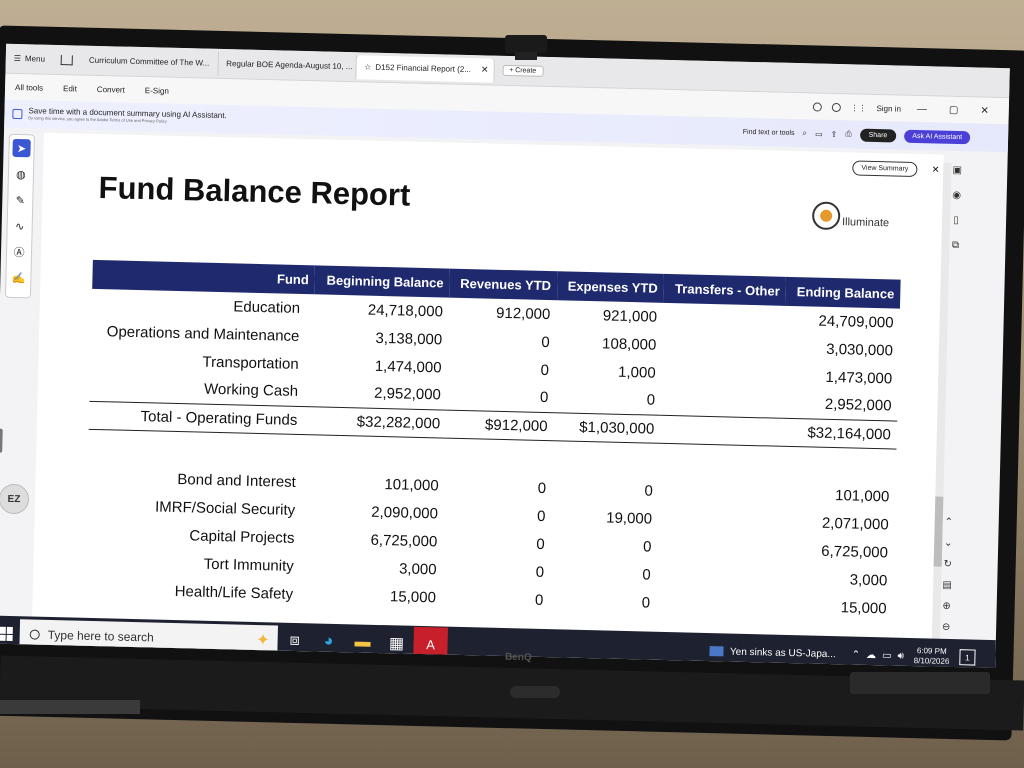 The image size is (1024, 768). Describe the element at coordinates (19, 216) in the screenshot. I see `left-tool-rail: ➤ ◍ ✎ ∿ Ⓐ ✍` at that location.